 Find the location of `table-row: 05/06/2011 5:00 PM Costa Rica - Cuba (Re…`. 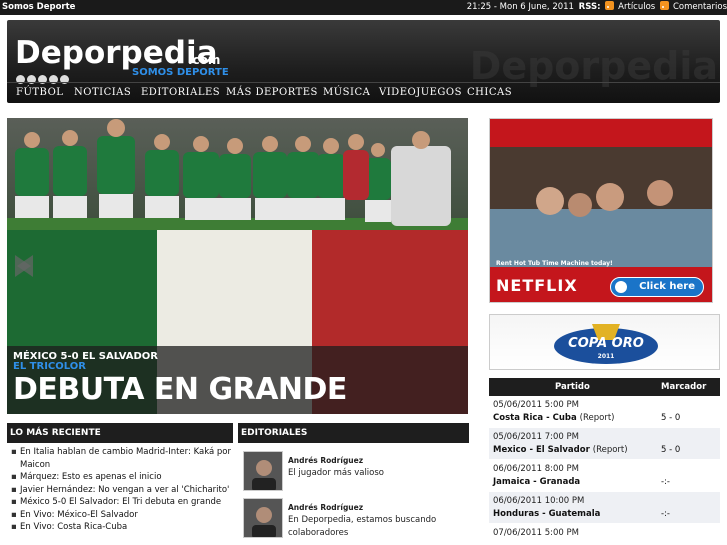

table-row: 05/06/2011 5:00 PM Costa Rica - Cuba (Re… is located at coordinates (604, 412).